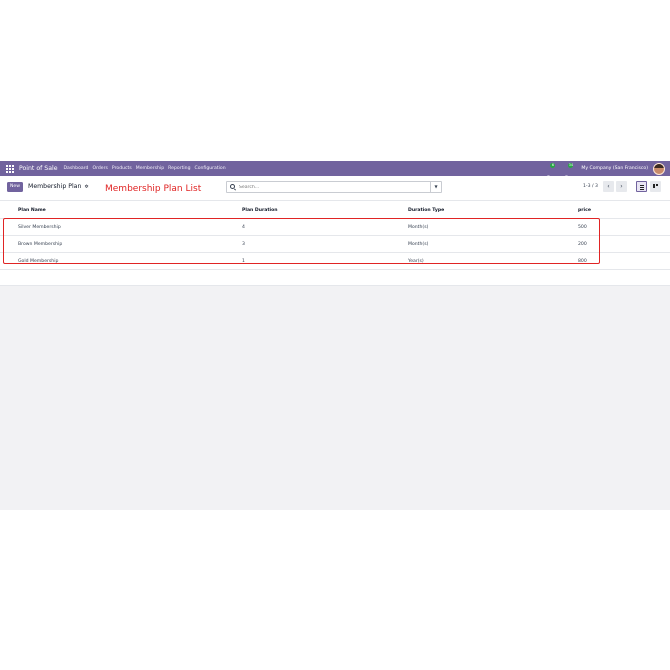  Describe the element at coordinates (76, 168) in the screenshot. I see `menu-dashboard: Dashboard` at that location.